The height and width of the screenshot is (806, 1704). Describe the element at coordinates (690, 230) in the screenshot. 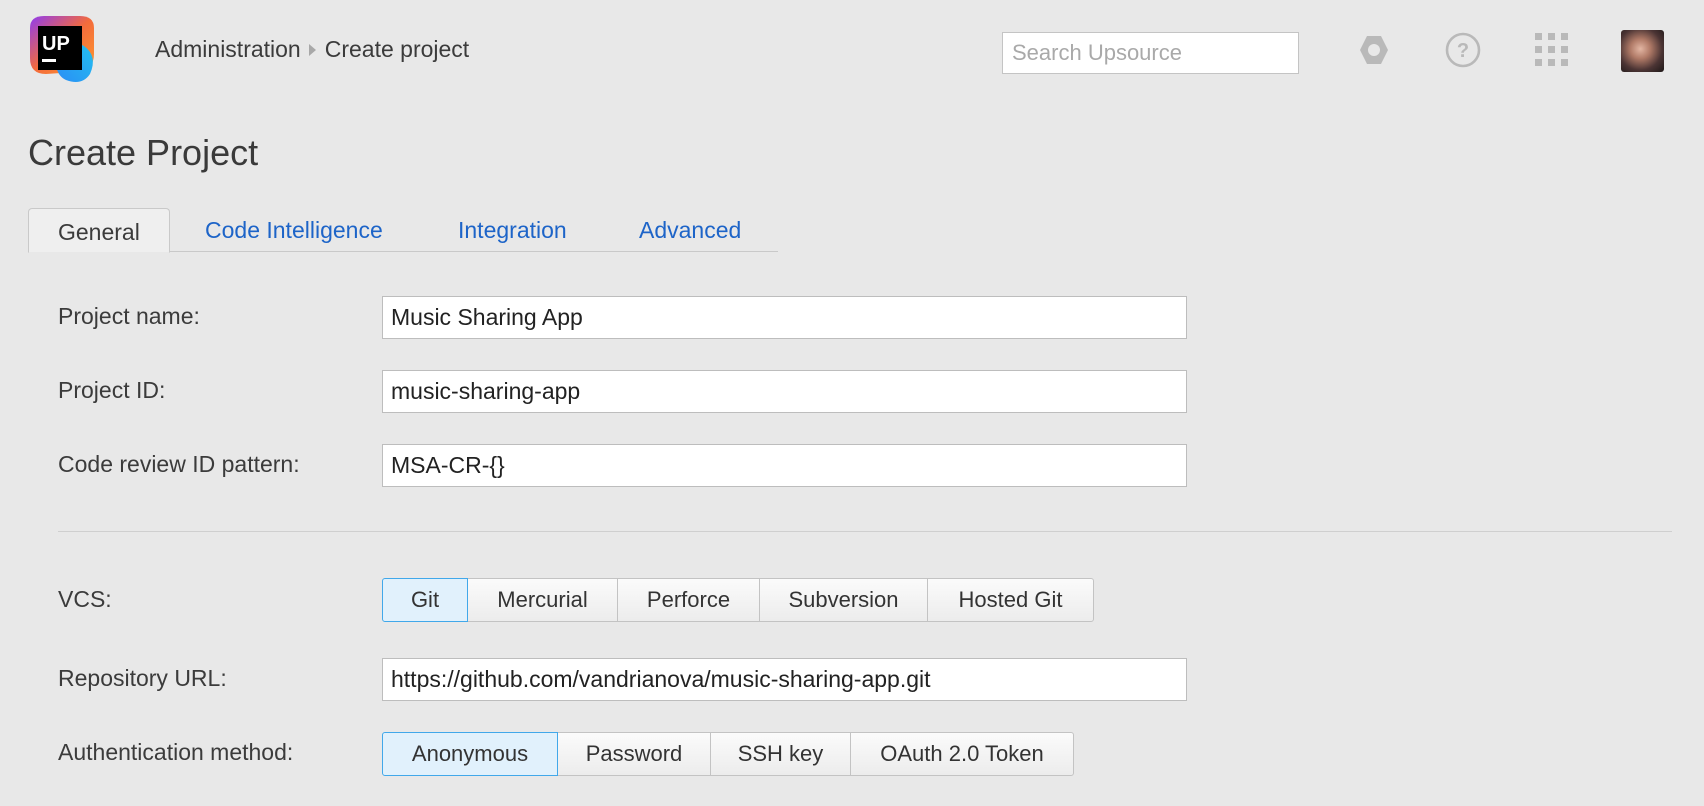

I see `tab-advanced: Advanced` at that location.